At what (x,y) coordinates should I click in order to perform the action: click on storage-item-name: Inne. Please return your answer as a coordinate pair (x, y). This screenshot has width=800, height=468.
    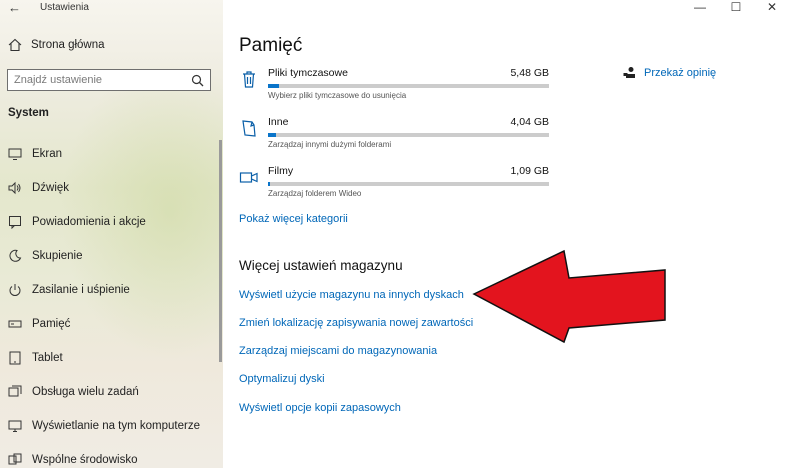
    Looking at the image, I should click on (278, 122).